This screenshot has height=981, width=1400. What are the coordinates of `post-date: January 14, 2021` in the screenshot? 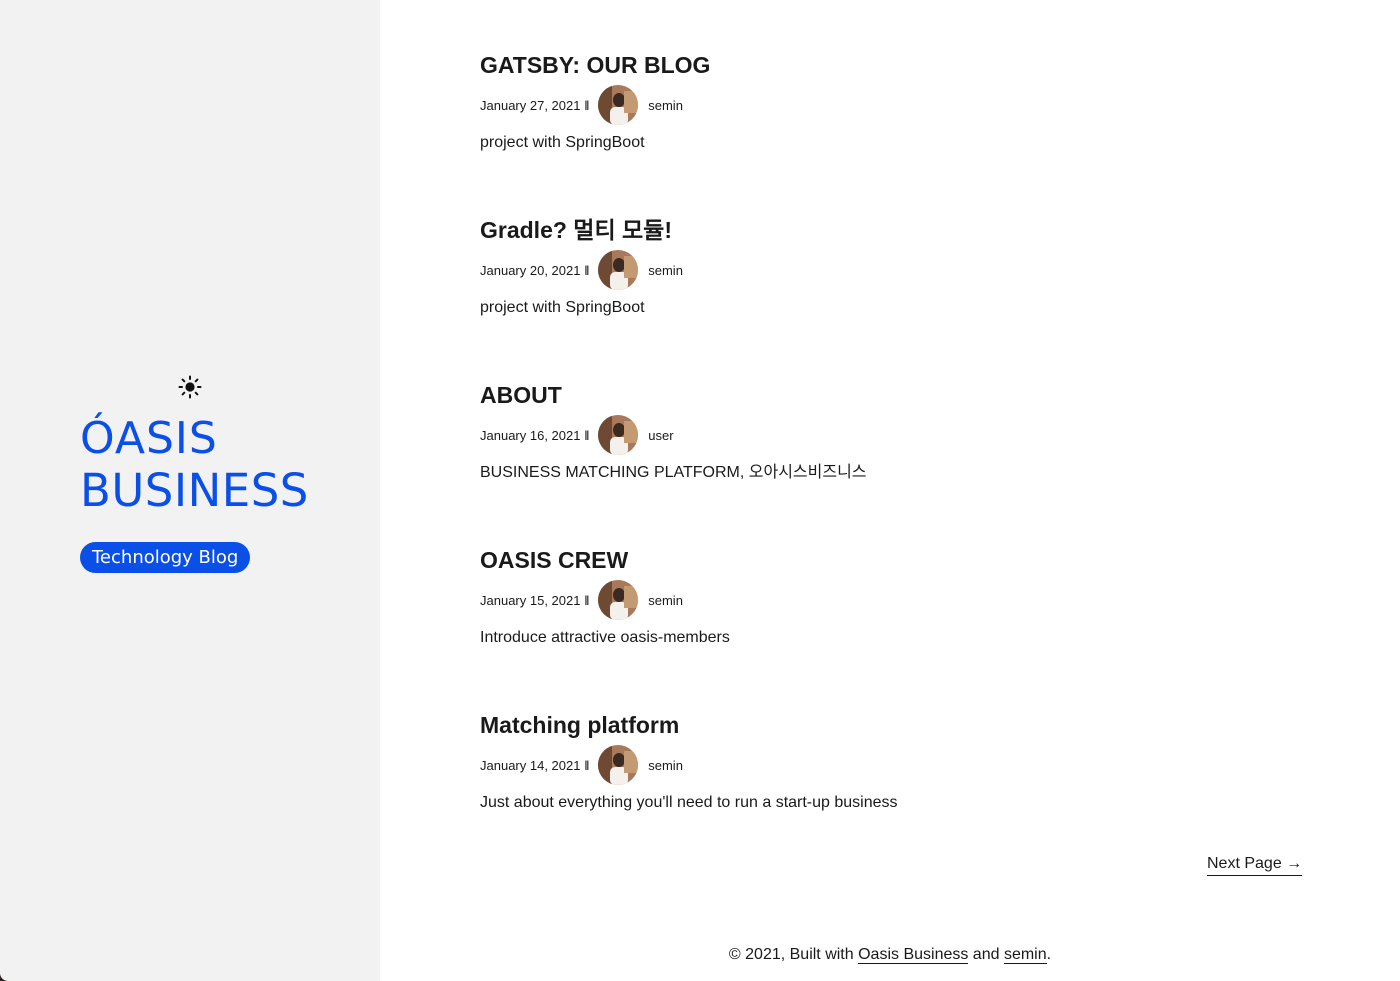 It's located at (530, 765).